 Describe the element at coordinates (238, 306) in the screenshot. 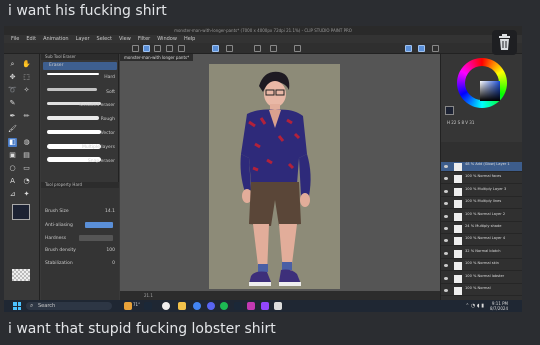

I see `steam-app-icon` at that location.